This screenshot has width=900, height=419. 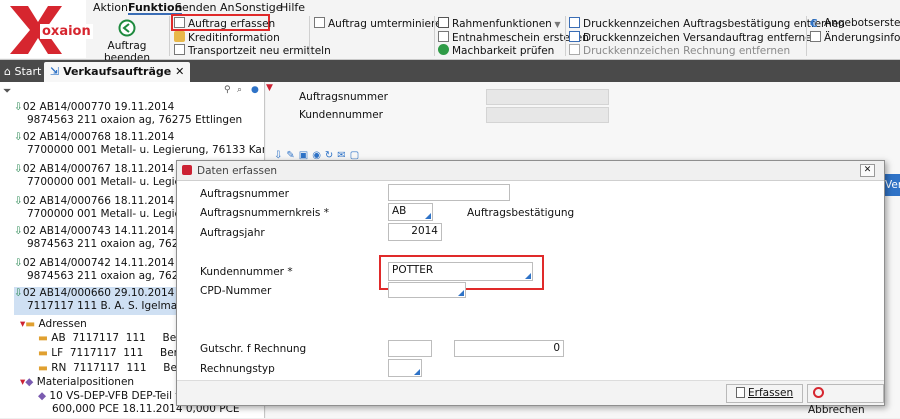 What do you see at coordinates (410, 212) in the screenshot?
I see `auftragsnummernkreis-select: AB` at bounding box center [410, 212].